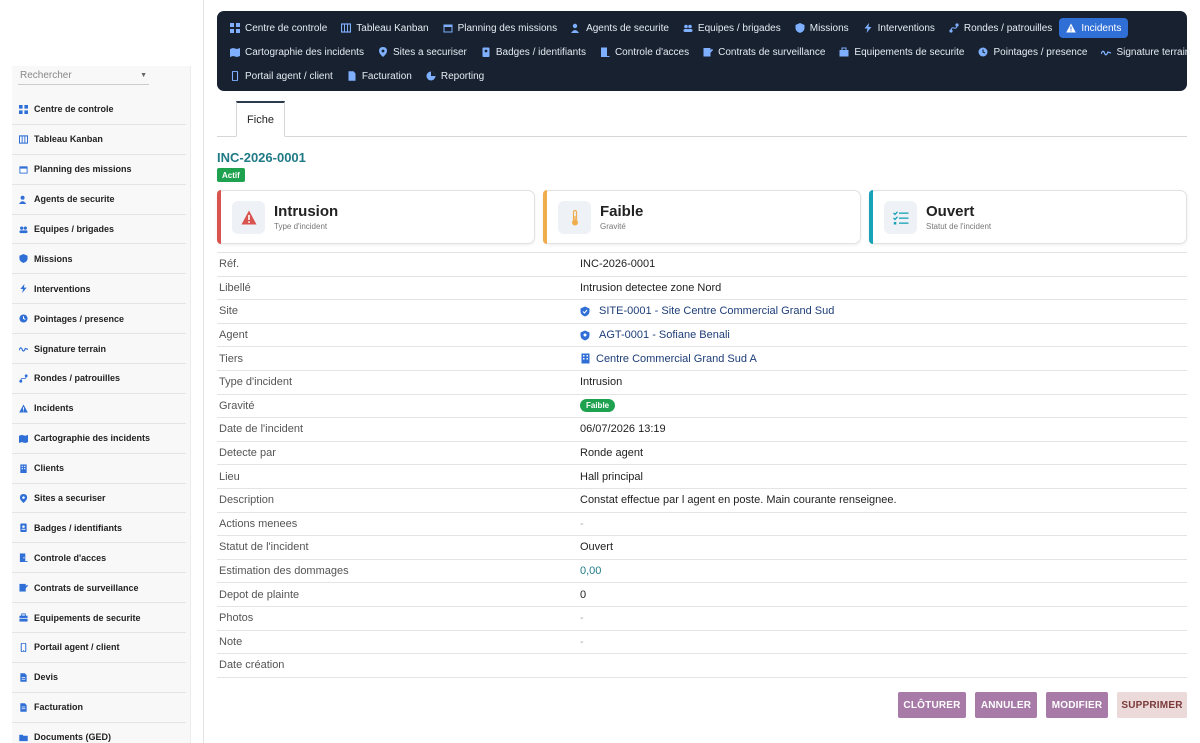 This screenshot has width=1200, height=743. I want to click on tiers-link: Centre Commercial Grand Sud A, so click(668, 359).